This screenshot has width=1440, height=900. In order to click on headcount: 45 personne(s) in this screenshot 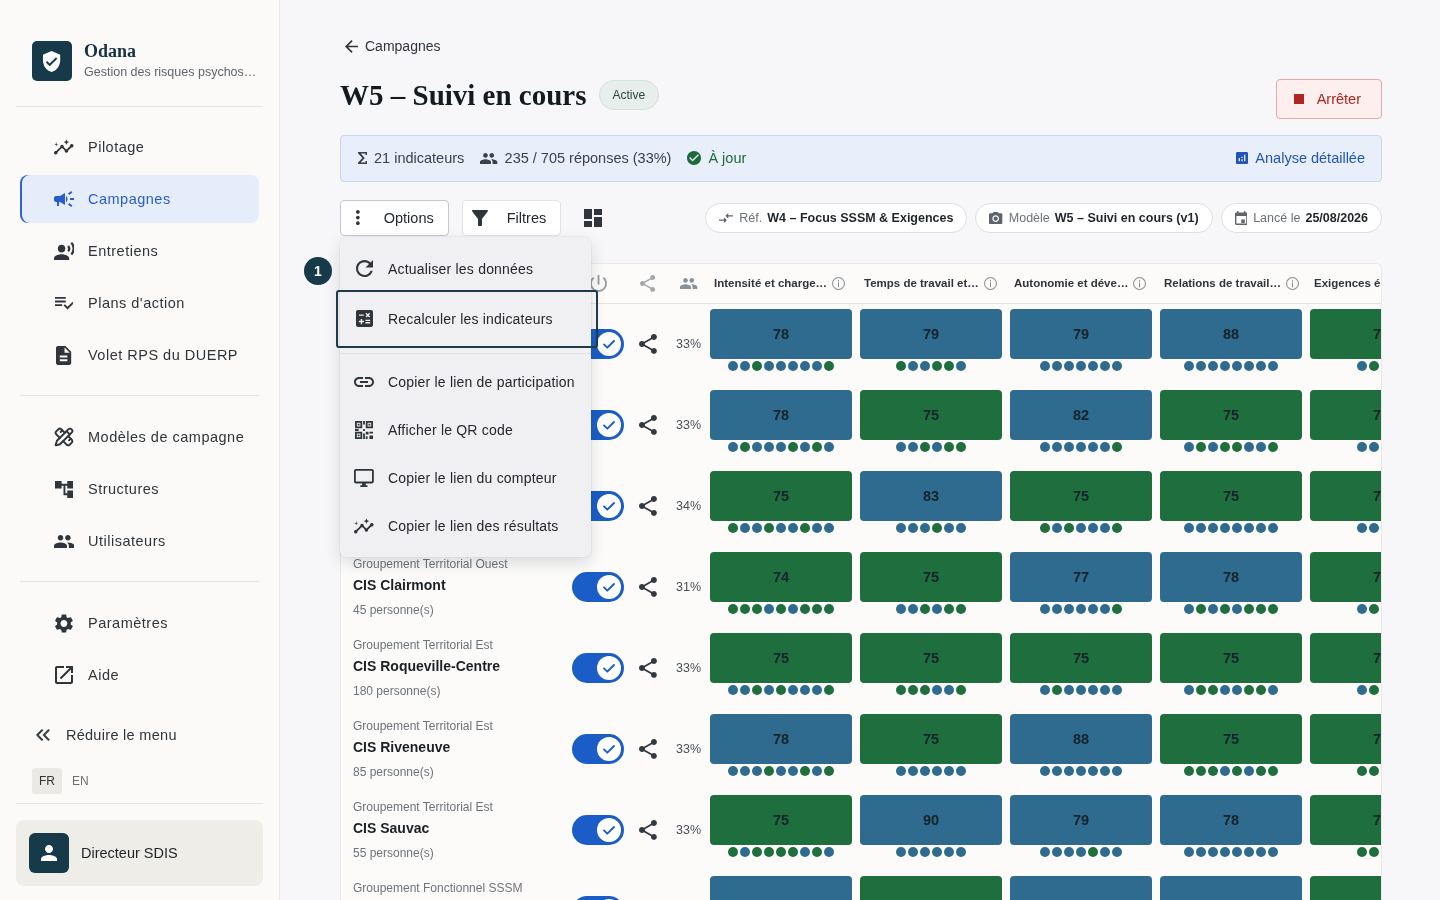, I will do `click(394, 609)`.